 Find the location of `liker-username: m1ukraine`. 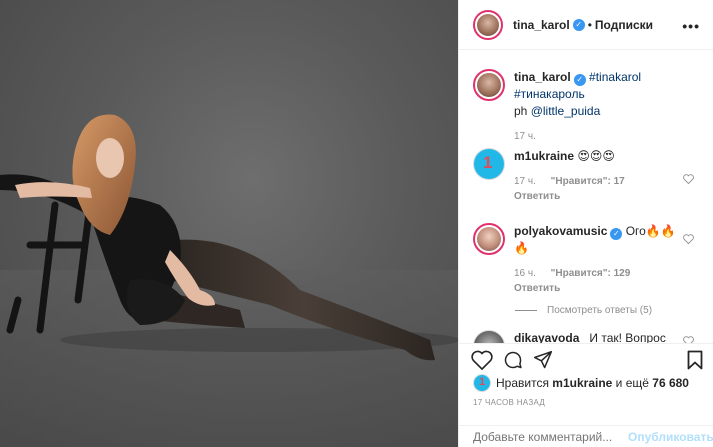

liker-username: m1ukraine is located at coordinates (582, 383).